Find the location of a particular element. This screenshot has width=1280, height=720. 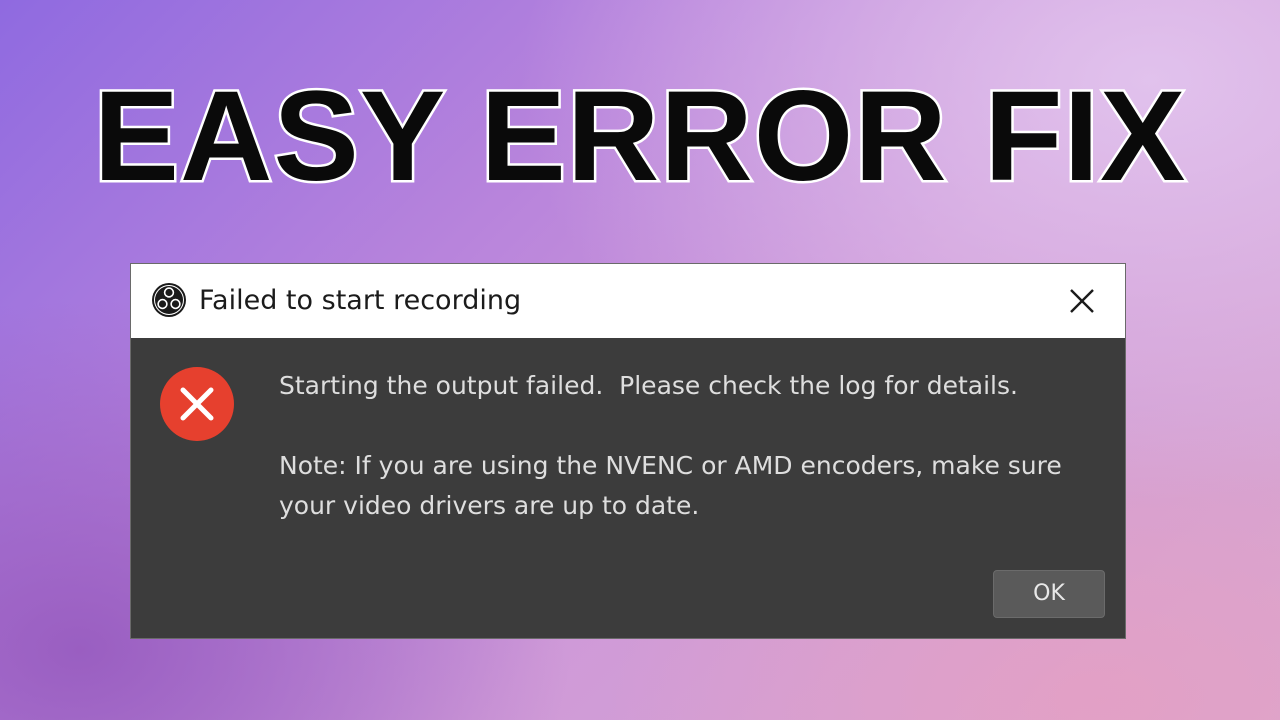

dialog-title: Failed to start recording is located at coordinates (360, 300).